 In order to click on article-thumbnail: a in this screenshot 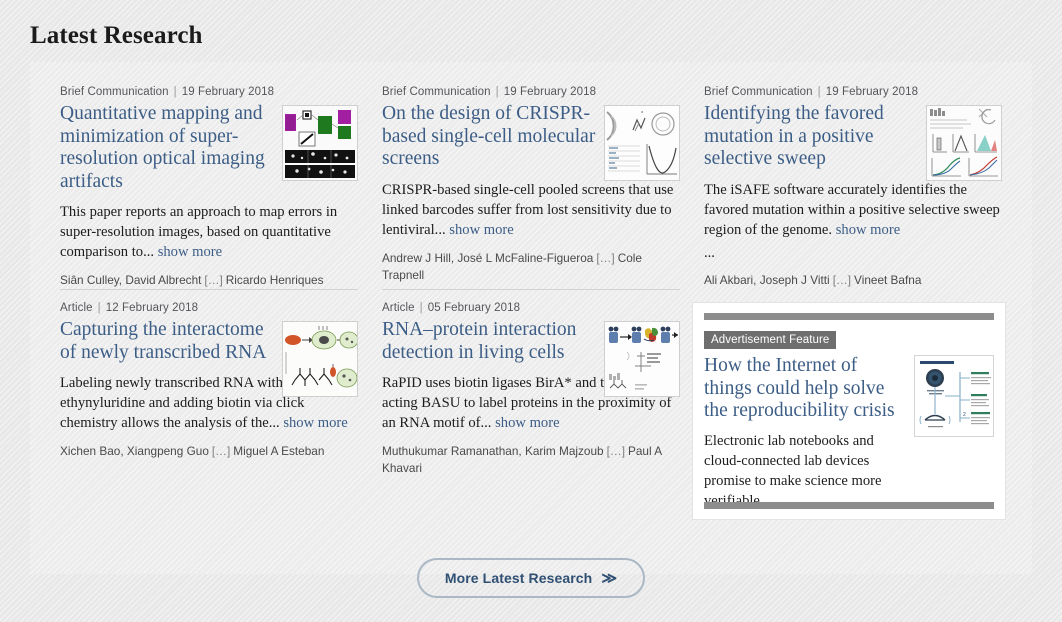, I will do `click(642, 143)`.